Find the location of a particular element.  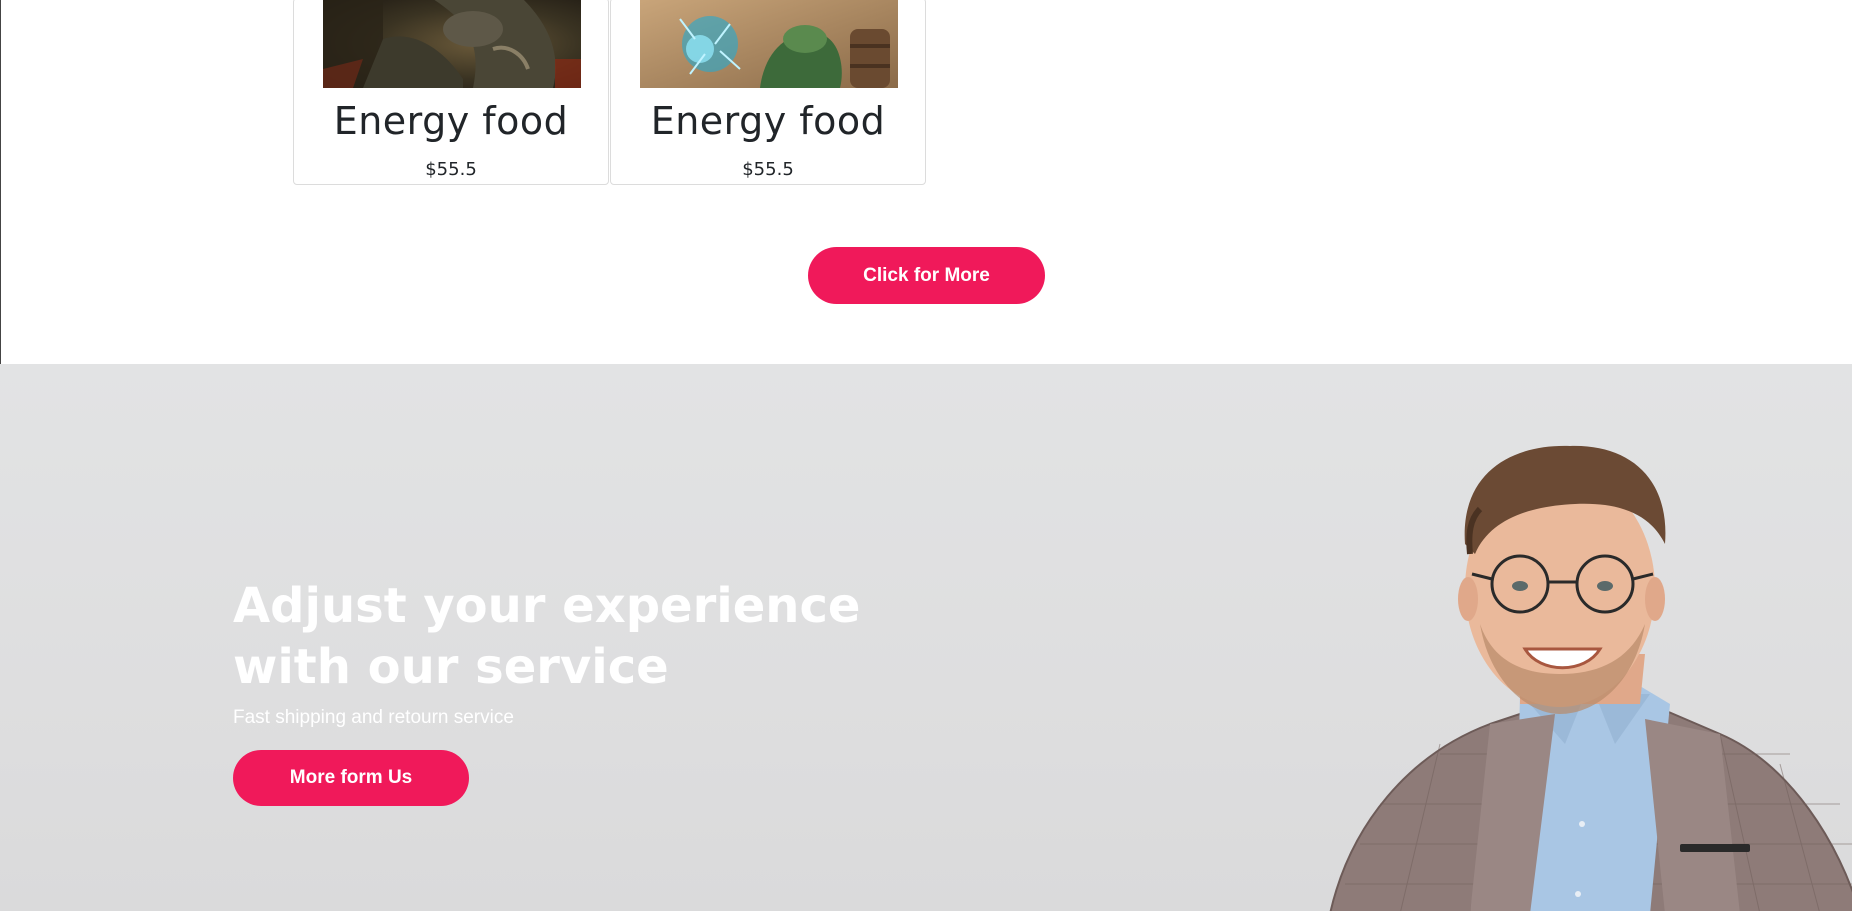

banner-title: Adjust your experience with our service is located at coordinates (547, 636).